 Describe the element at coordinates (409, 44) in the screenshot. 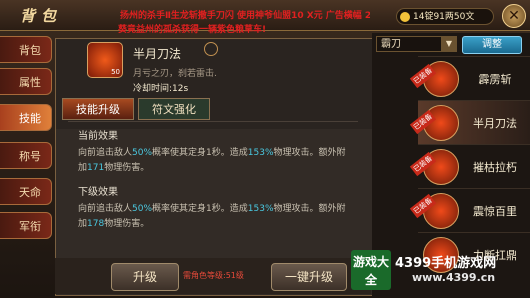

I see `class-filter-select: 霸刀` at that location.